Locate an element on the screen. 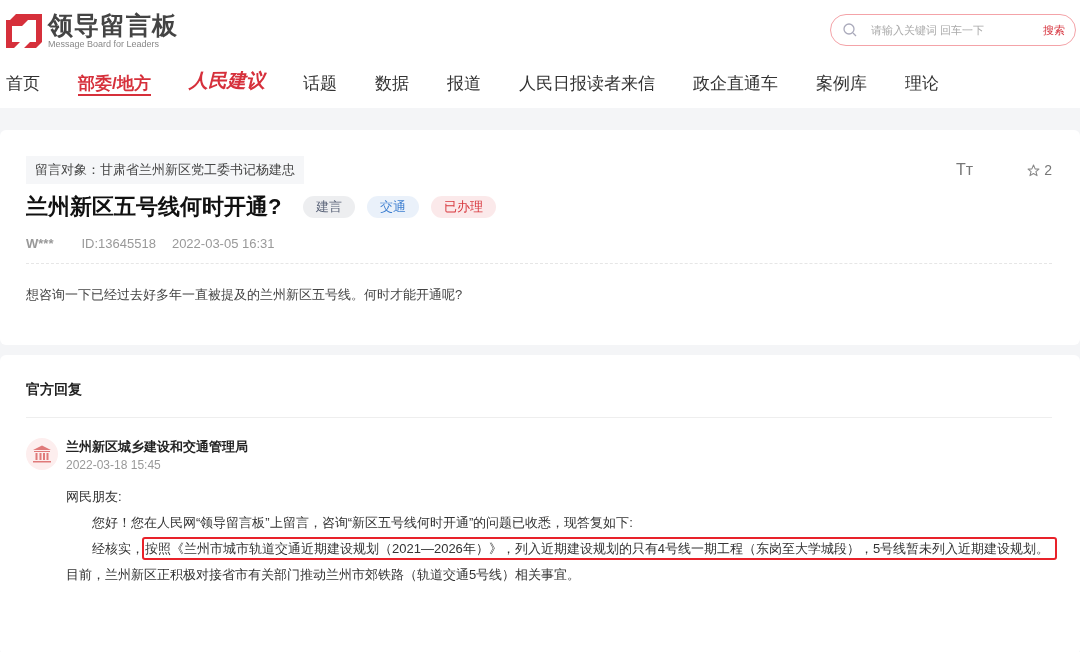 Image resolution: width=1080 pixels, height=652 pixels. author-name: W*** is located at coordinates (40, 243).